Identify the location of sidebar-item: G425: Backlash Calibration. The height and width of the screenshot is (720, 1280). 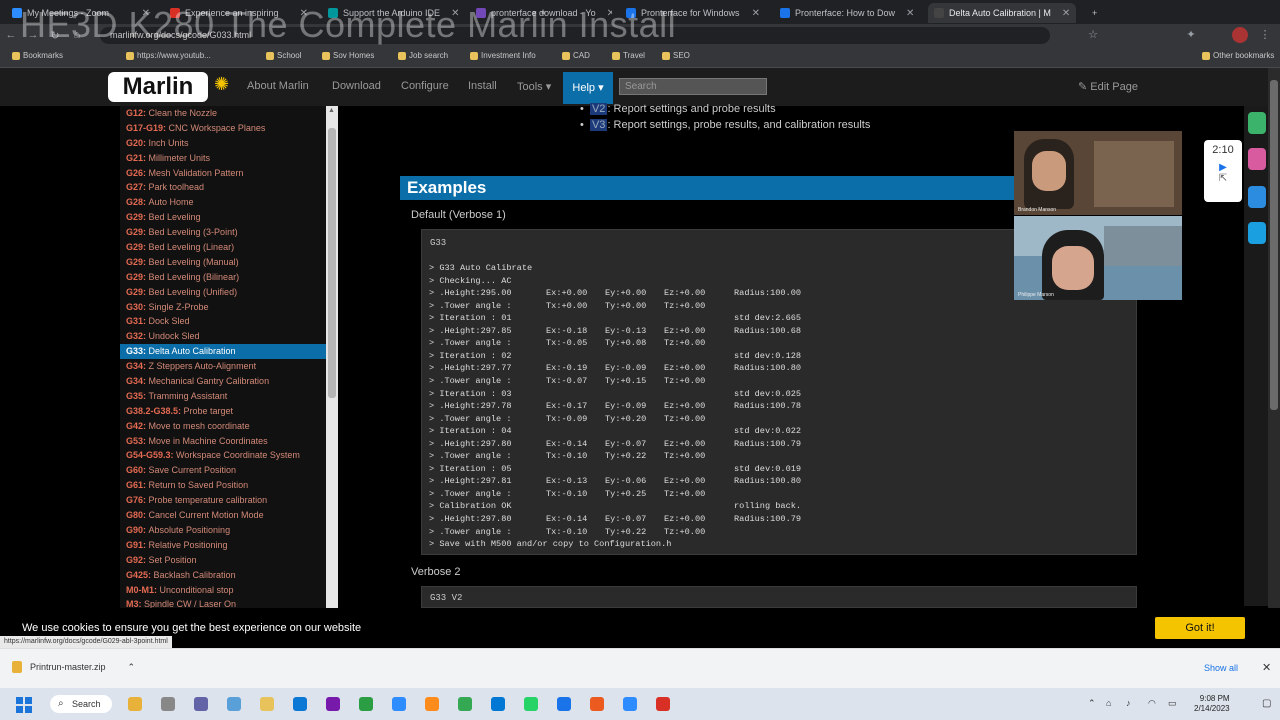
(223, 575).